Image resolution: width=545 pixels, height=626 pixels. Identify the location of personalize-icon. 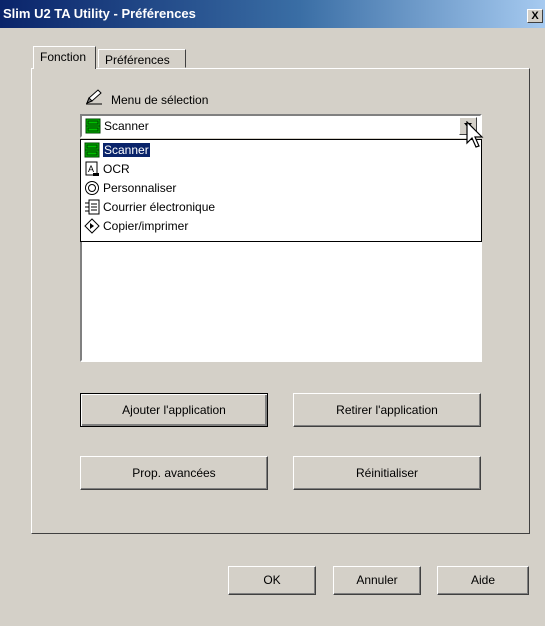
(92, 188).